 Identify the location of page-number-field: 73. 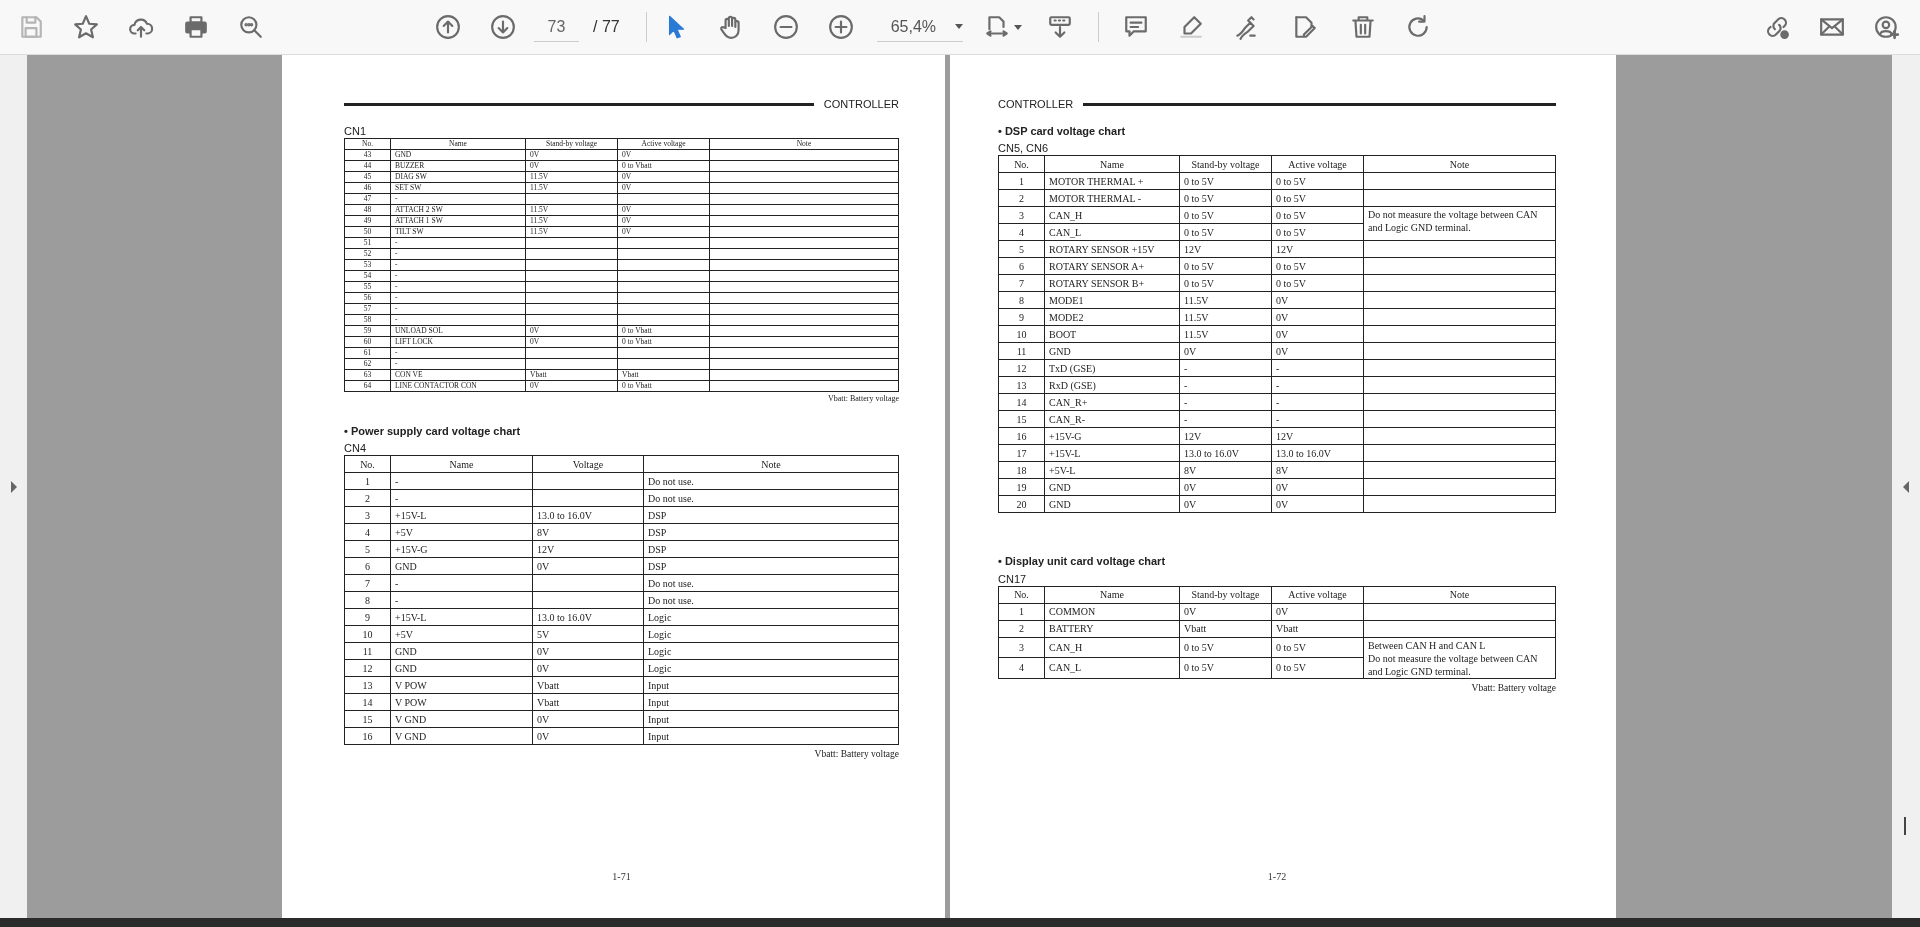
(556, 27).